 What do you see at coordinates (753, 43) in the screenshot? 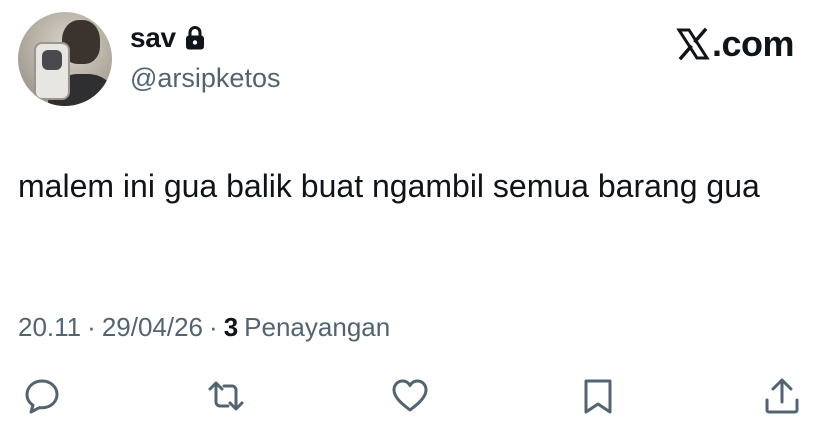
I see `brand-domain: .com` at bounding box center [753, 43].